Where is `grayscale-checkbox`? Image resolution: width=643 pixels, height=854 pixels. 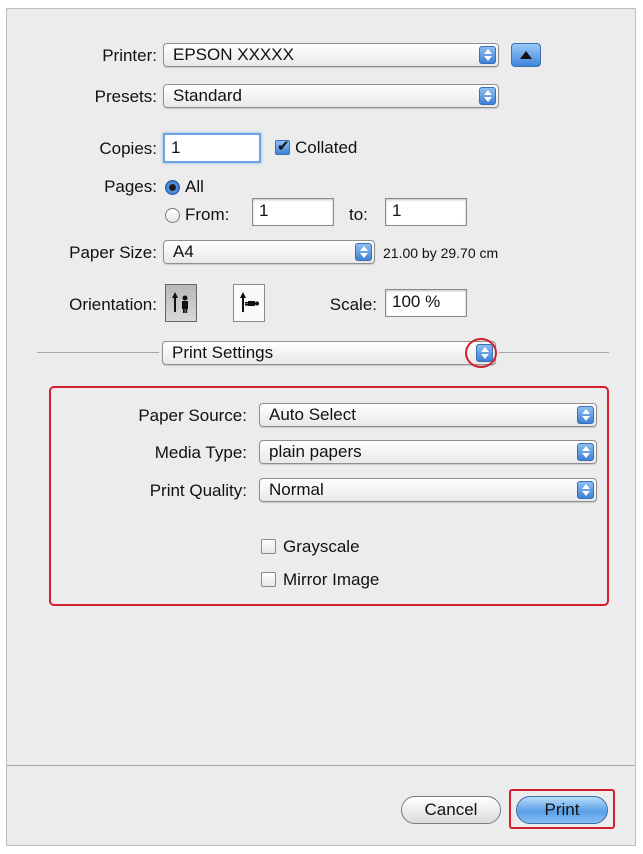 grayscale-checkbox is located at coordinates (268, 546).